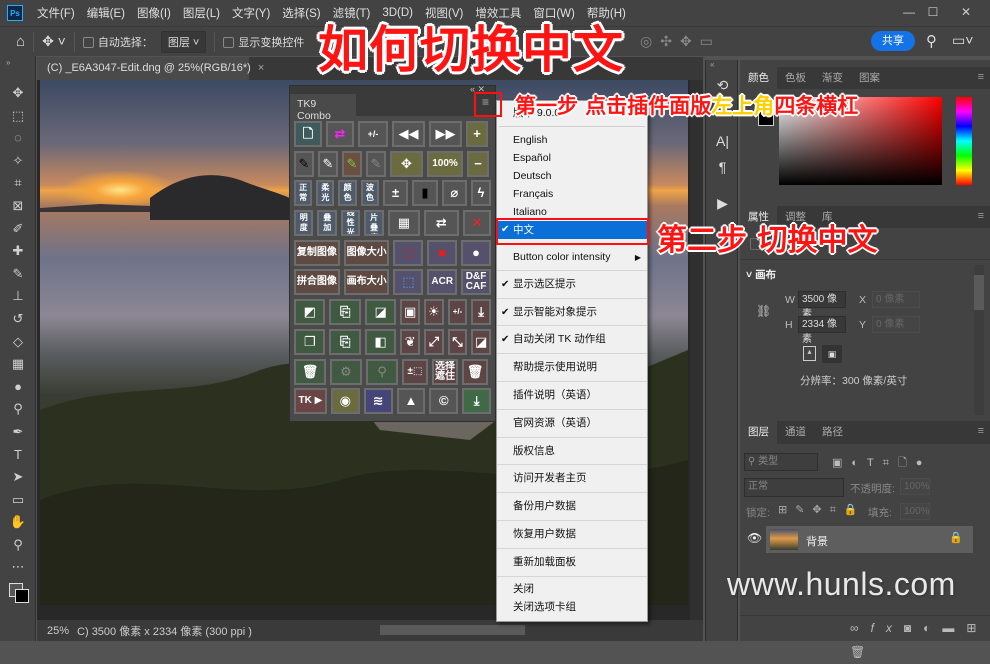 The image size is (990, 664). What do you see at coordinates (18, 387) in the screenshot?
I see `blur-tool-icon: ●` at bounding box center [18, 387].